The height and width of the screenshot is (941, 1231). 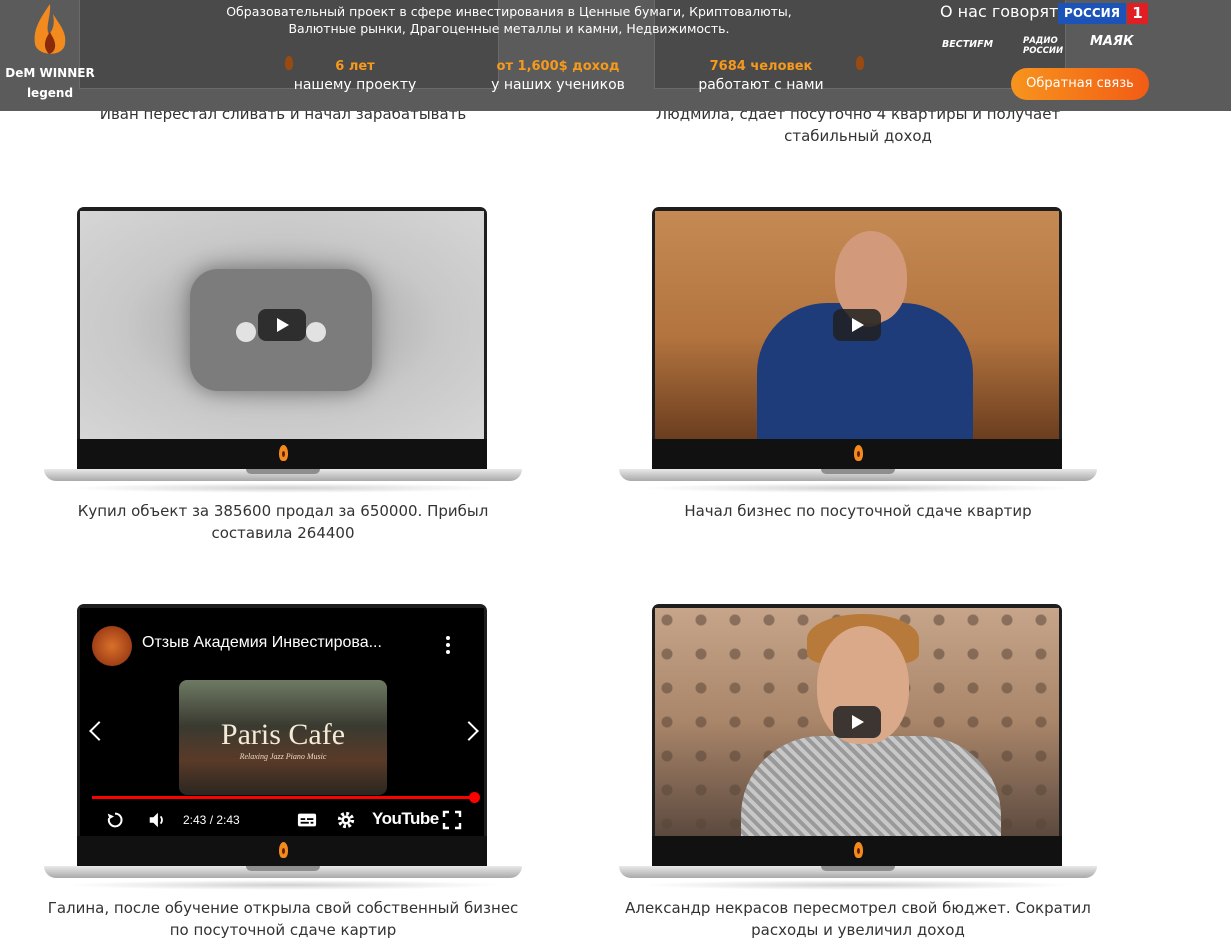 What do you see at coordinates (157, 820) in the screenshot?
I see `volume-icon` at bounding box center [157, 820].